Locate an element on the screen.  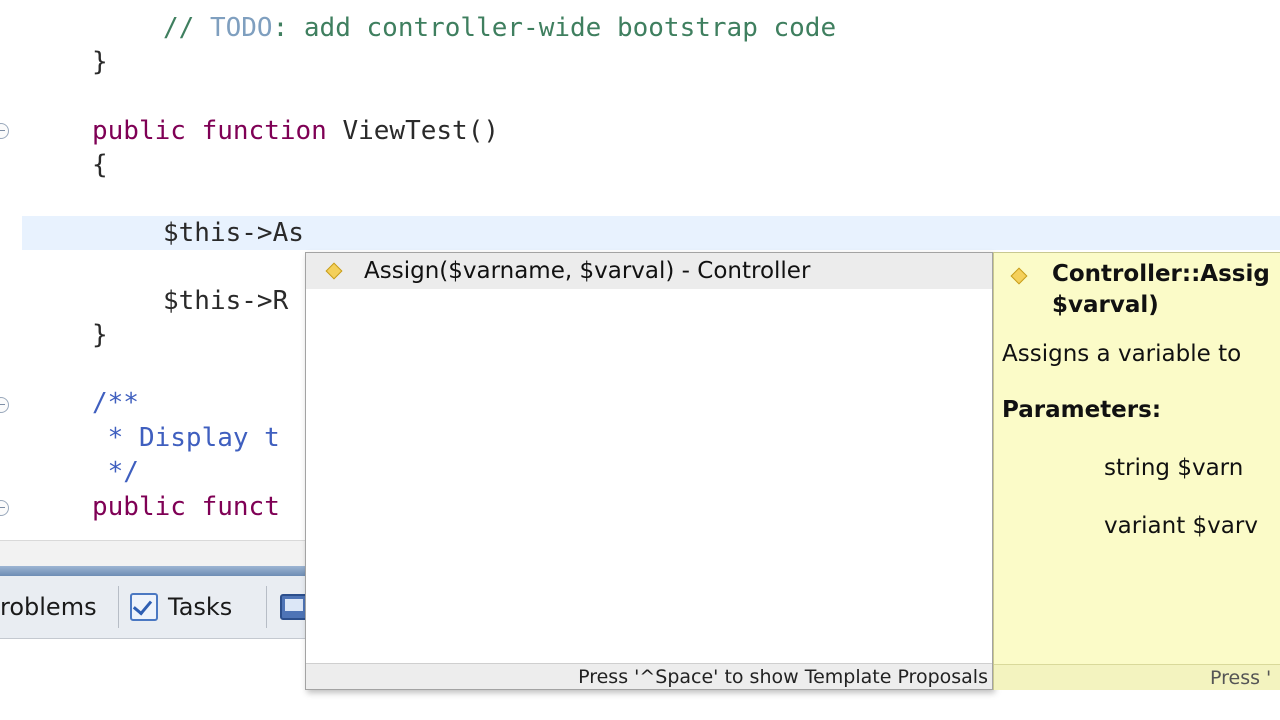
doc-popup-status: Press ' is located at coordinates (1137, 677).